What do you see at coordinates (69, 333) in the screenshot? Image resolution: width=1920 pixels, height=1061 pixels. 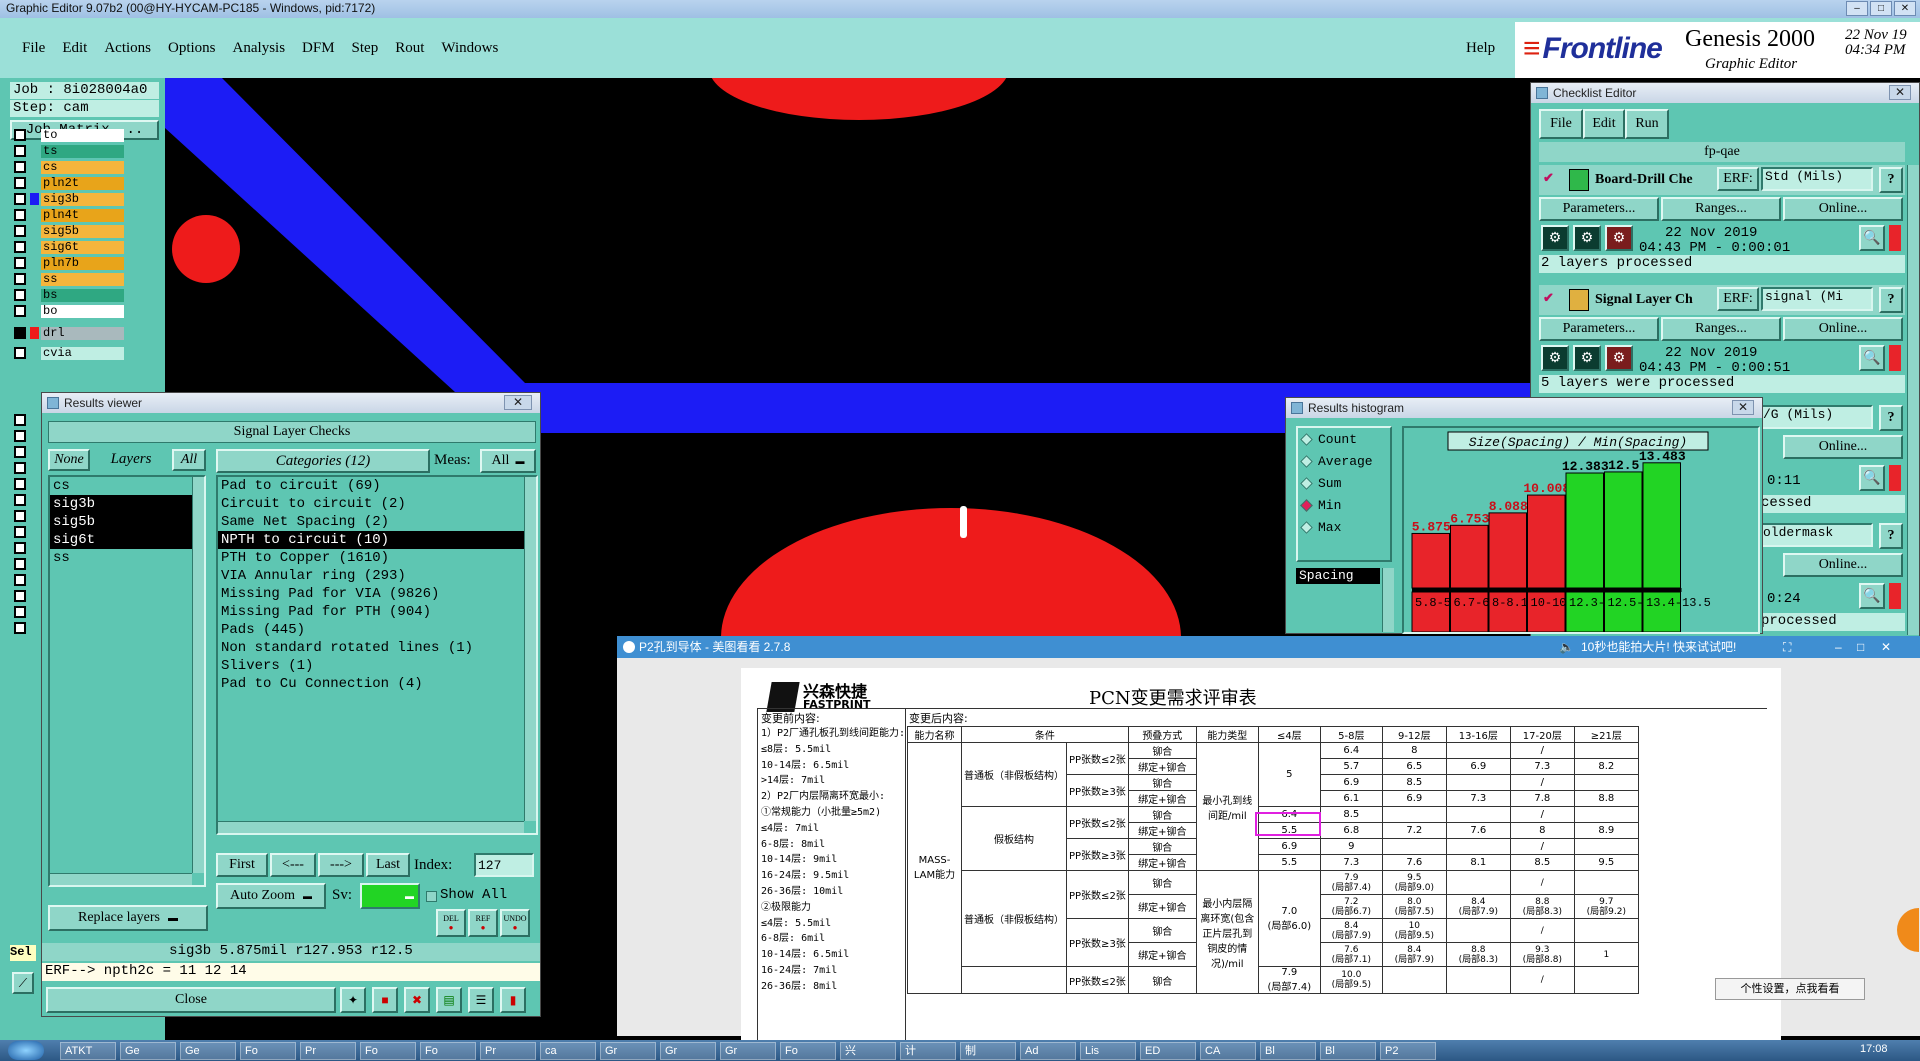 I see `drill-layer-row: drl` at bounding box center [69, 333].